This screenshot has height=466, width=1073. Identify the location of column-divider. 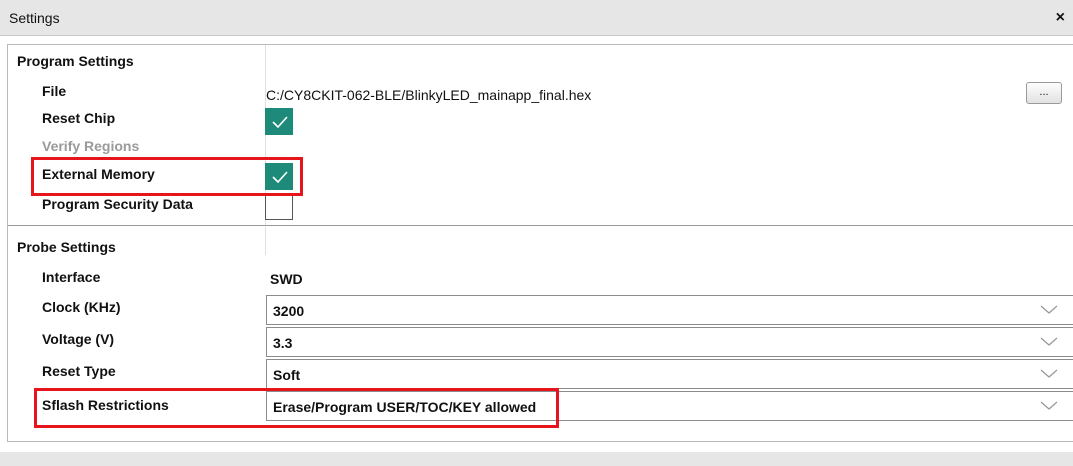
(265, 241).